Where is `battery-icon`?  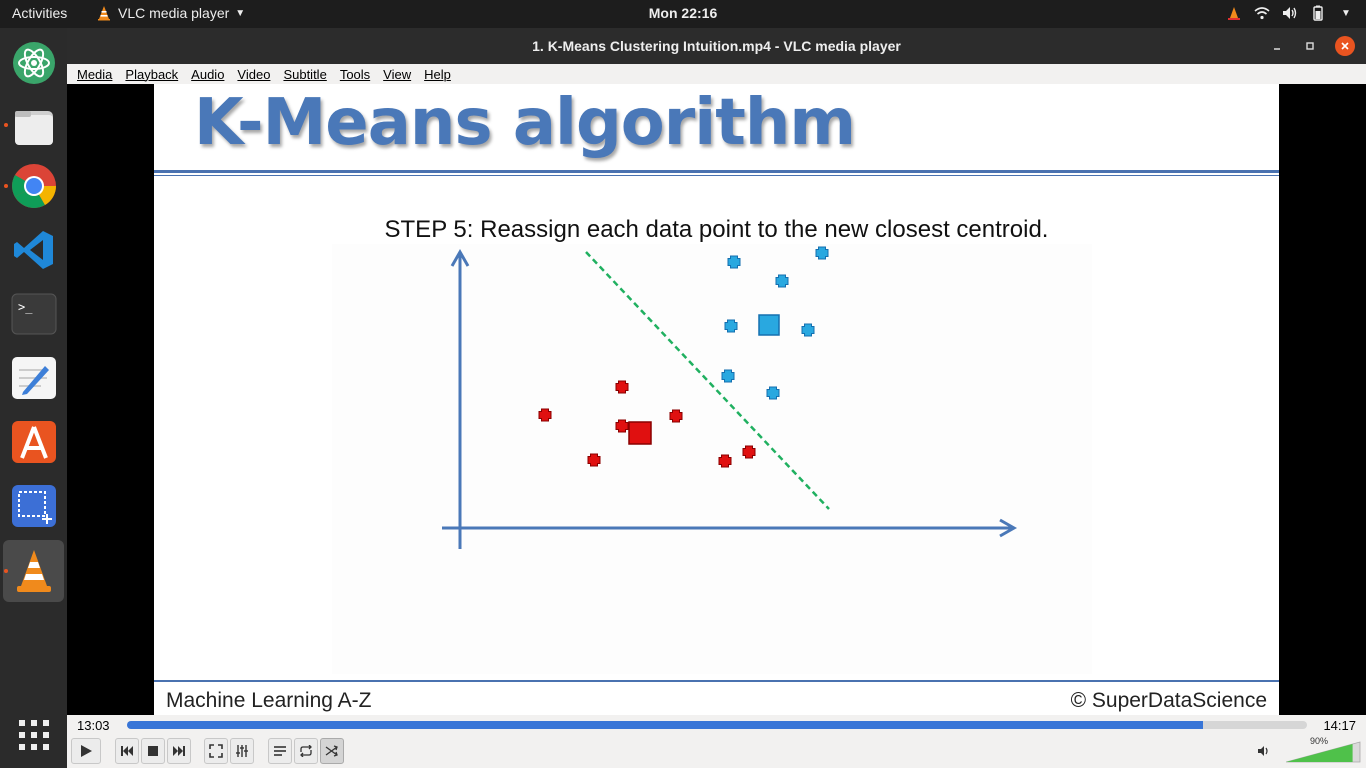 battery-icon is located at coordinates (1318, 13).